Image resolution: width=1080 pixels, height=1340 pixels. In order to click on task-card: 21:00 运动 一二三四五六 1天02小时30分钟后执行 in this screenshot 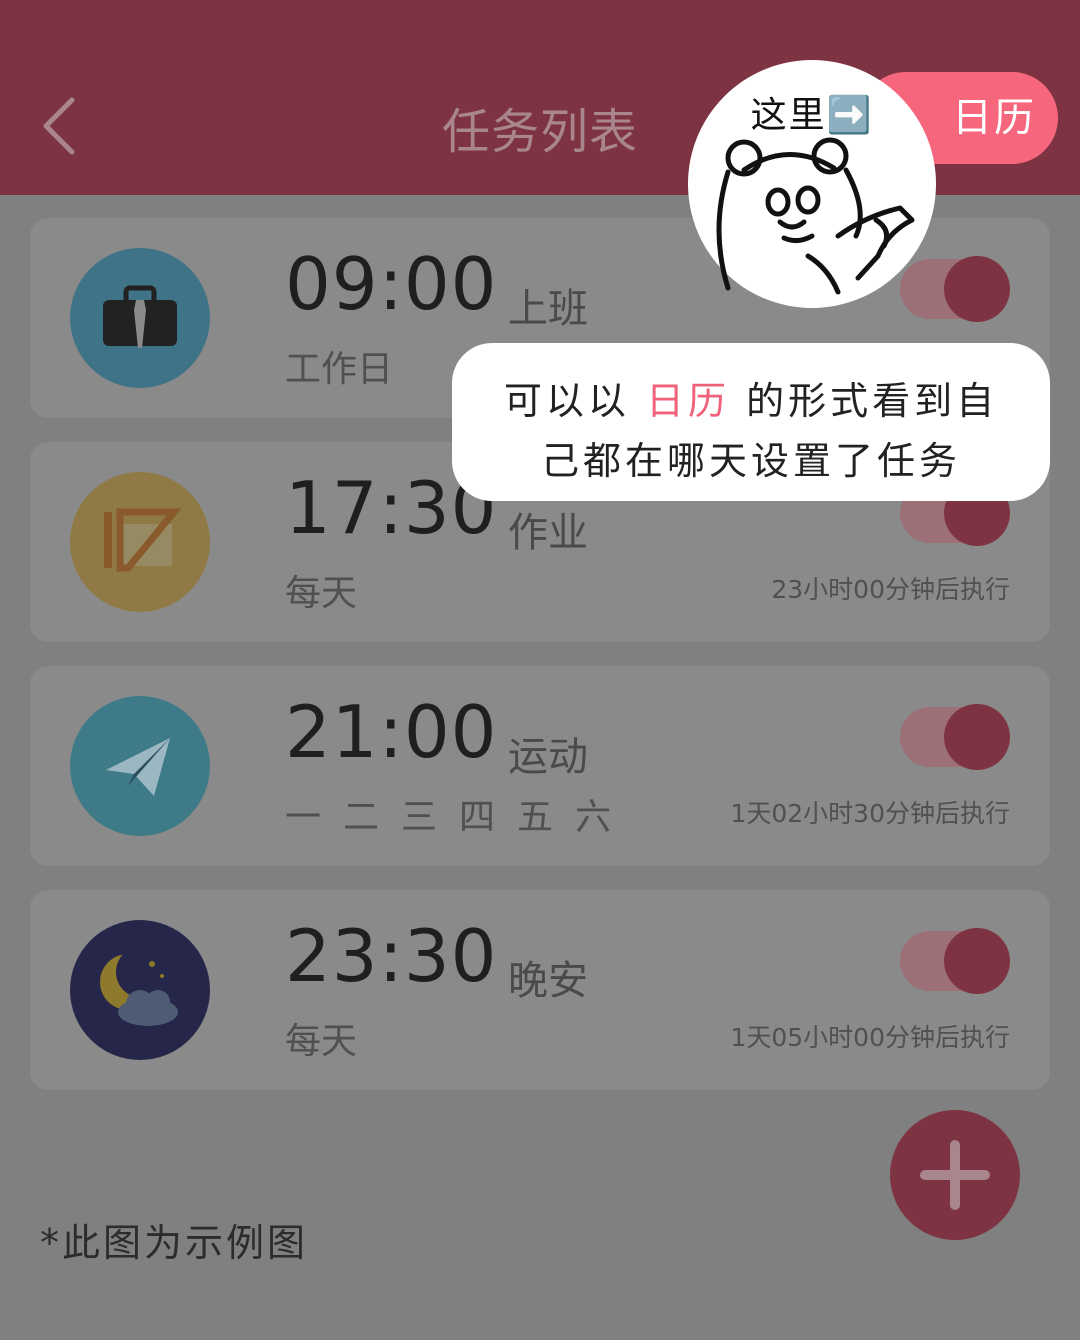, I will do `click(540, 766)`.